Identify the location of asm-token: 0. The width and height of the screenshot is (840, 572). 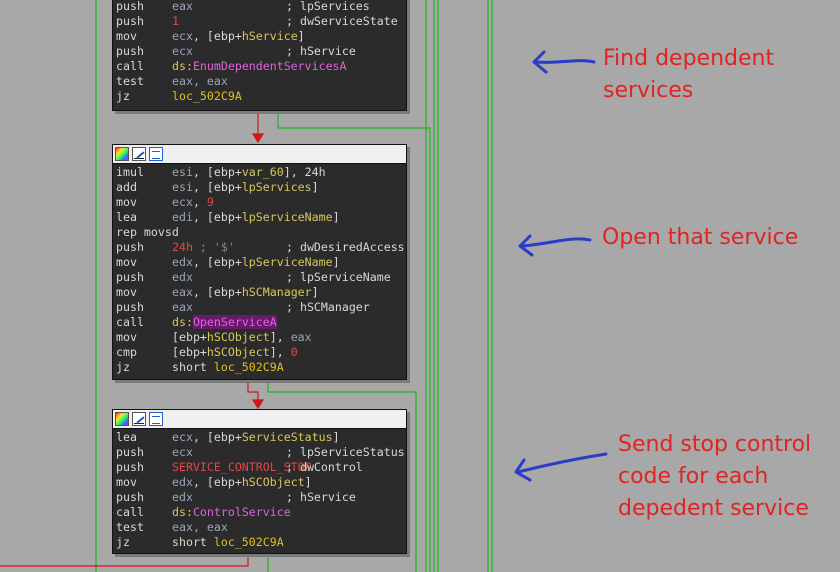
(294, 352).